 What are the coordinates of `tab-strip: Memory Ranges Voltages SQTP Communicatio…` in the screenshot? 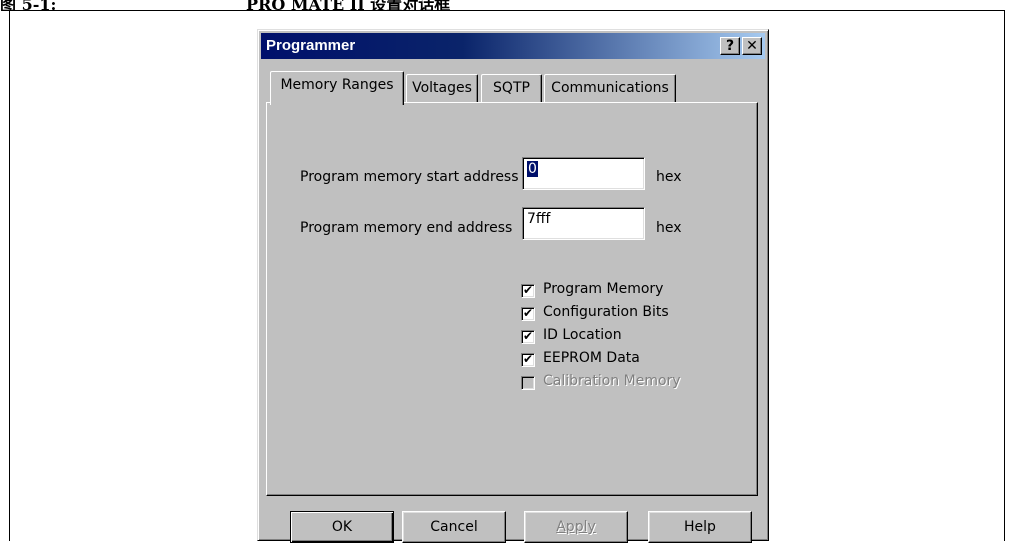 It's located at (510, 88).